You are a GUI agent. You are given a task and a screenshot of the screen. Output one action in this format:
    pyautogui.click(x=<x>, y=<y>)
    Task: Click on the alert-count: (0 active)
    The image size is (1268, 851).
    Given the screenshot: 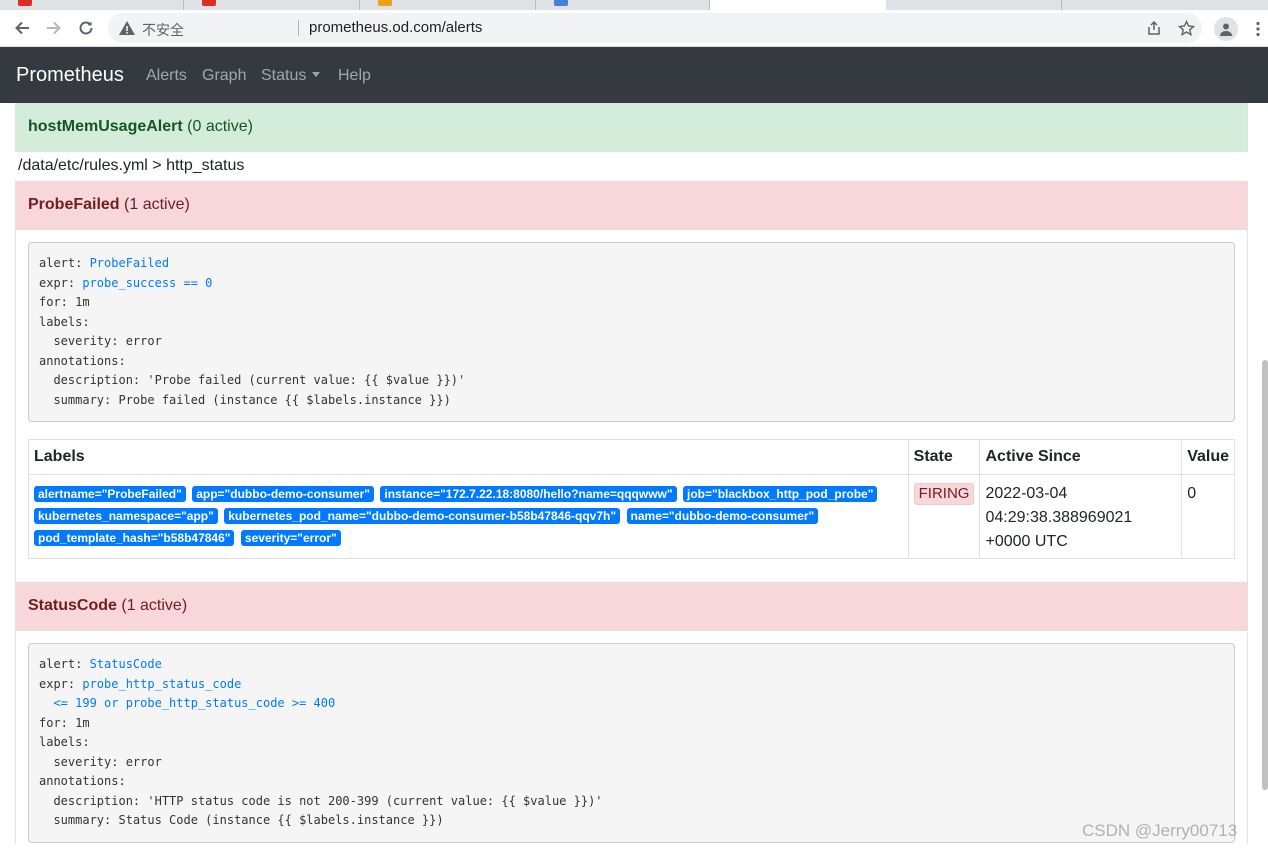 What is the action you would take?
    pyautogui.click(x=220, y=126)
    